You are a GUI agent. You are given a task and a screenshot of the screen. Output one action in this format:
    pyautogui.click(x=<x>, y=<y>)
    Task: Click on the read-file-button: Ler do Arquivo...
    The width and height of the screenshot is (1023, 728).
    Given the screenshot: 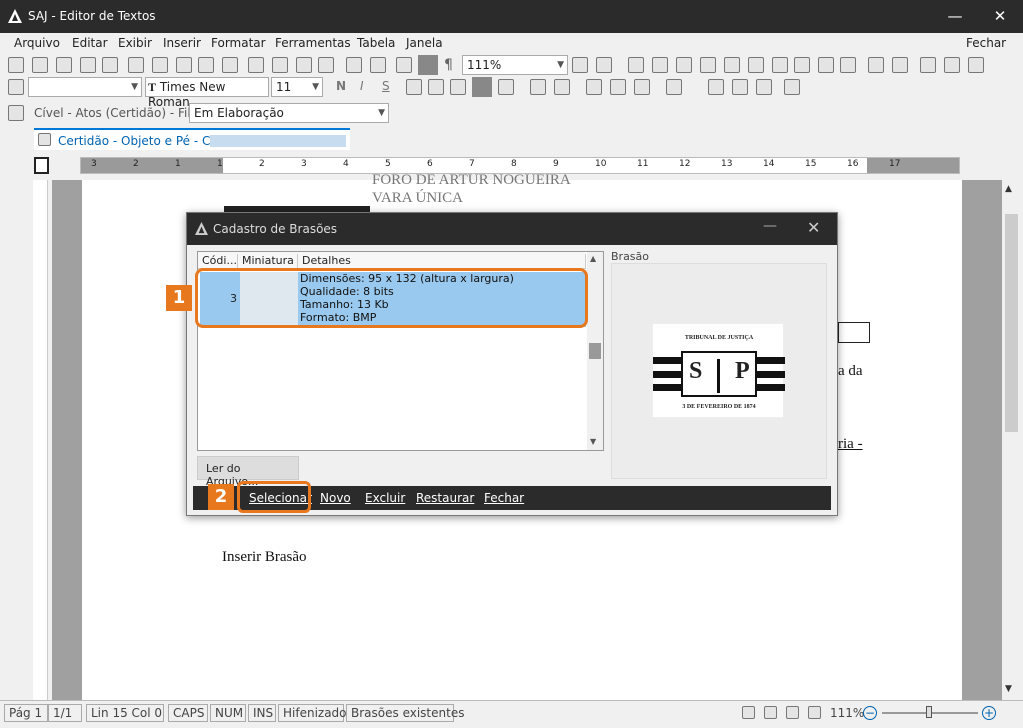 What is the action you would take?
    pyautogui.click(x=248, y=472)
    